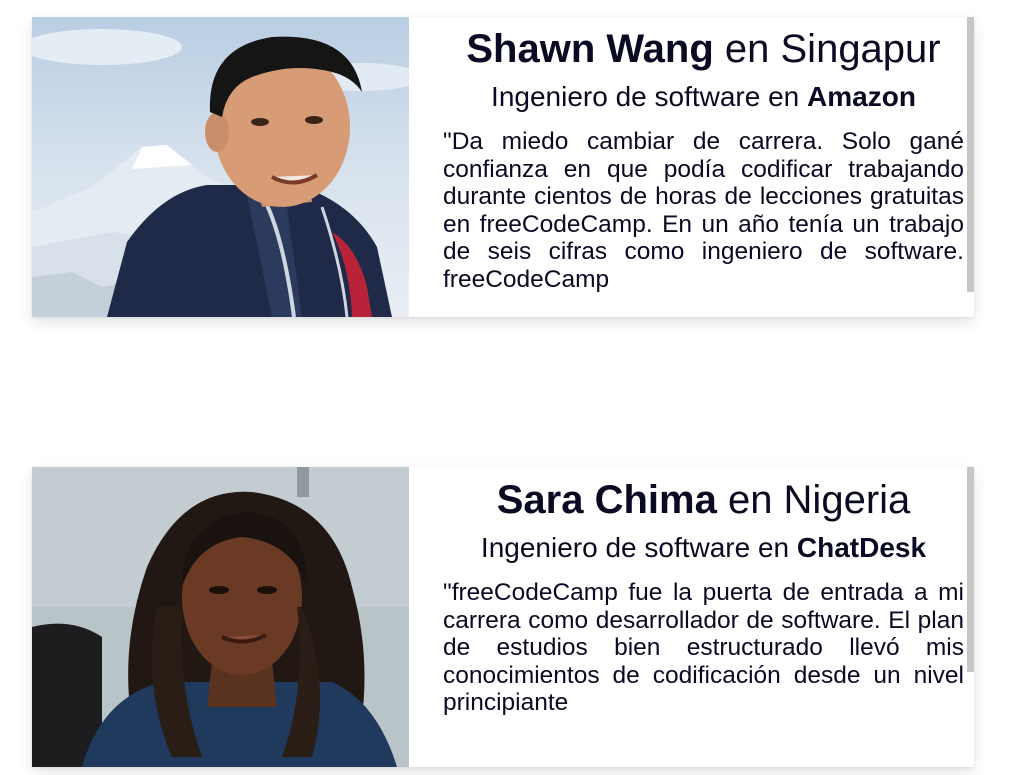 Image resolution: width=1018 pixels, height=775 pixels. Describe the element at coordinates (606, 500) in the screenshot. I see `testimonial-name: Sara Chima` at that location.